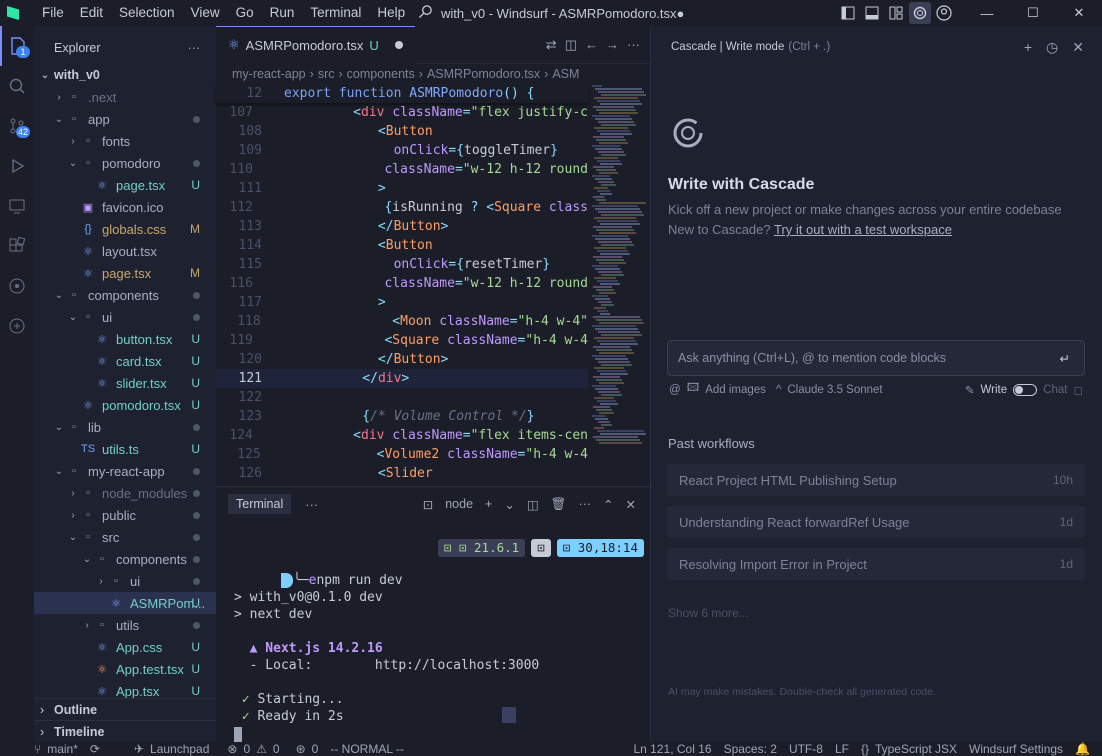 The image size is (1102, 756). What do you see at coordinates (1025, 389) in the screenshot?
I see `mode-toggle` at bounding box center [1025, 389].